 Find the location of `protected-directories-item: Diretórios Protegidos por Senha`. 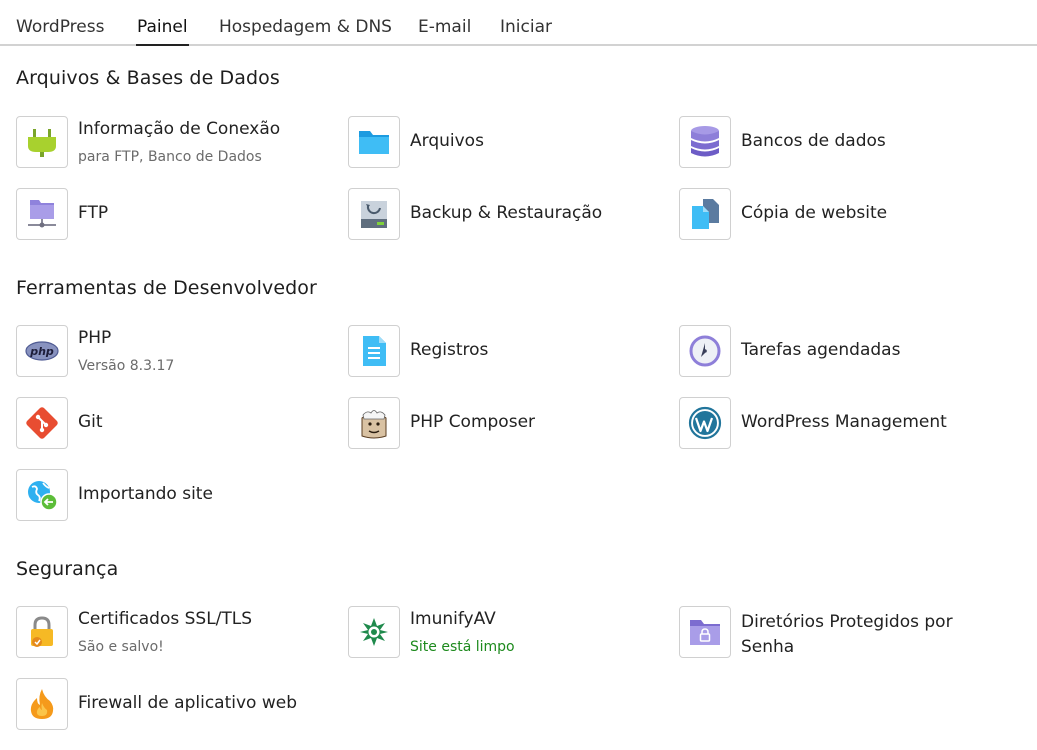

protected-directories-item: Diretórios Protegidos por Senha is located at coordinates (839, 633).